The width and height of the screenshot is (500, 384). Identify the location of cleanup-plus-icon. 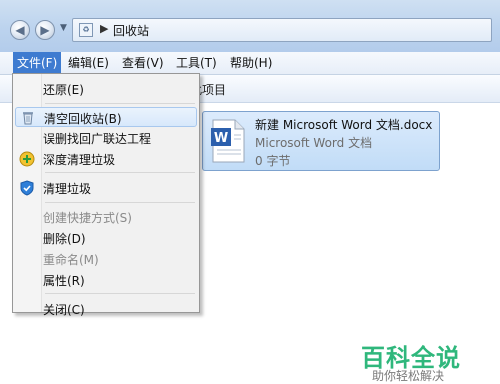
(27, 159).